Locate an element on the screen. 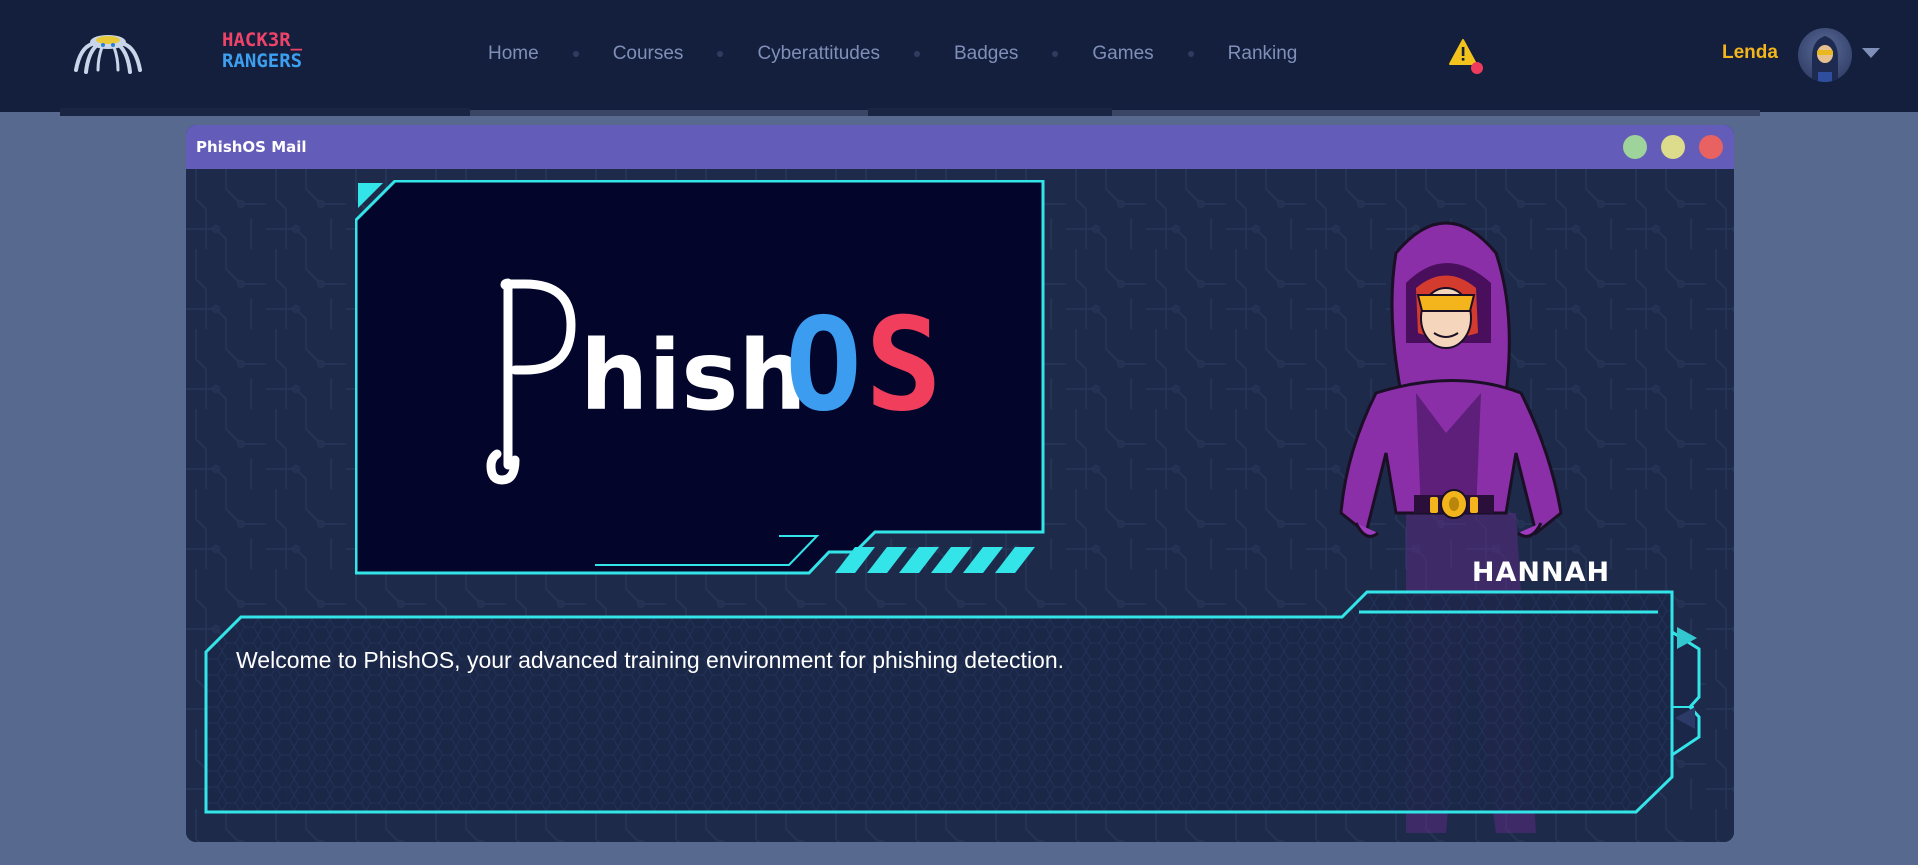 This screenshot has width=1918, height=865. next-arrow-icon is located at coordinates (1686, 638).